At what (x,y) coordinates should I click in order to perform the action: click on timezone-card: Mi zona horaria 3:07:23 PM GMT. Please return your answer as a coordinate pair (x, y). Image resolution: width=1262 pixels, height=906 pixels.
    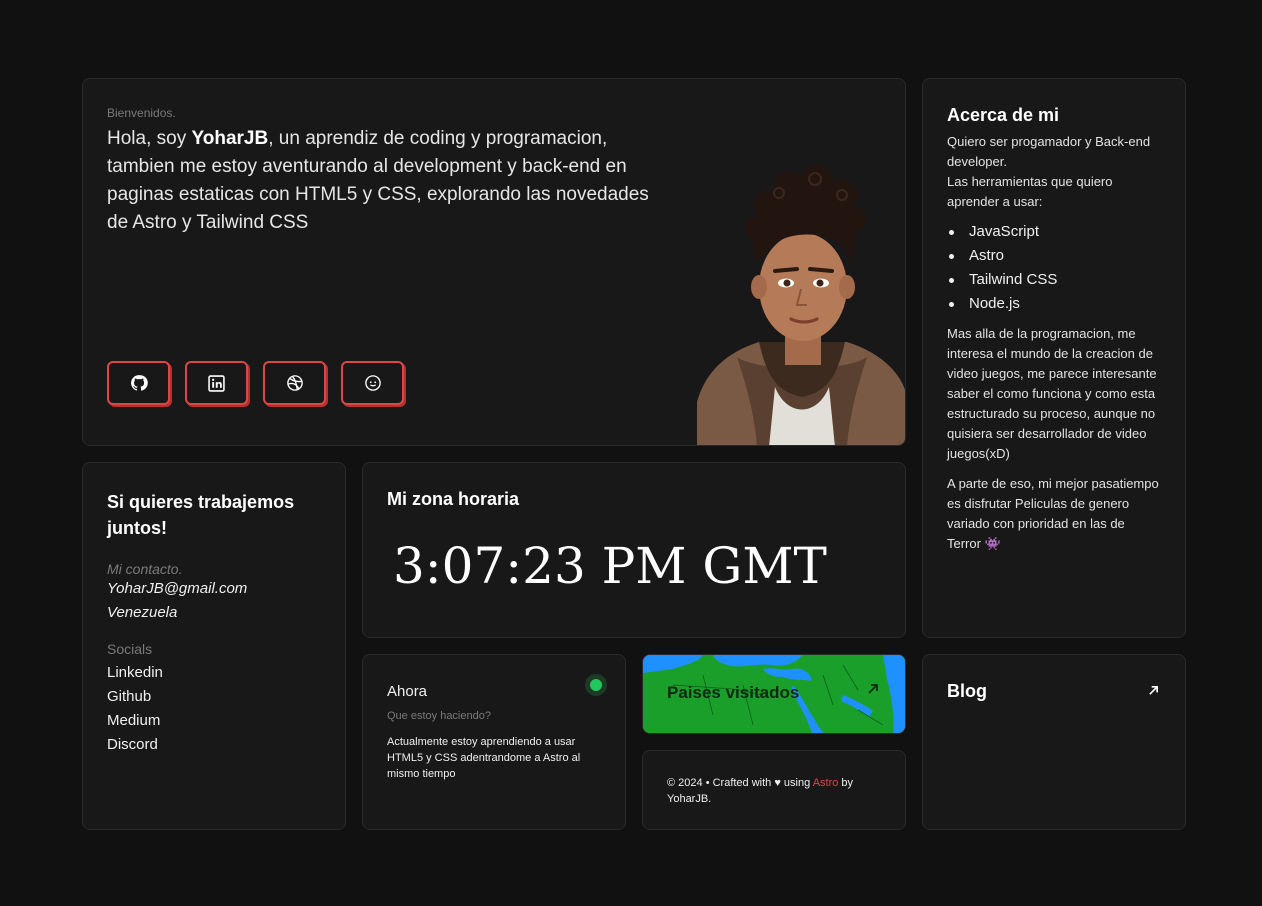
    Looking at the image, I should click on (634, 550).